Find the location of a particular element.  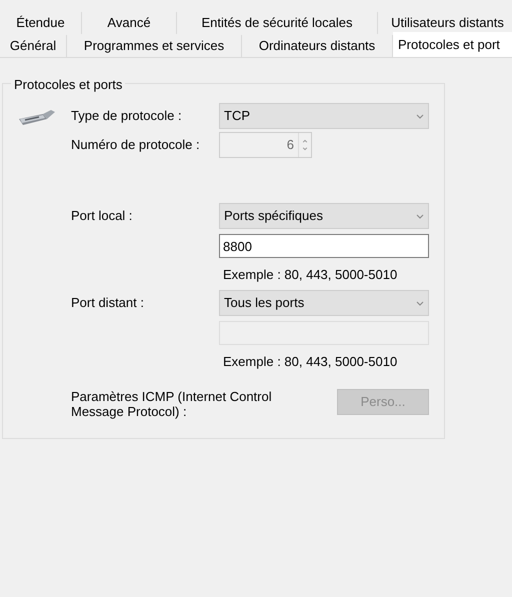

dropdown: Ports spécifiques is located at coordinates (324, 216).